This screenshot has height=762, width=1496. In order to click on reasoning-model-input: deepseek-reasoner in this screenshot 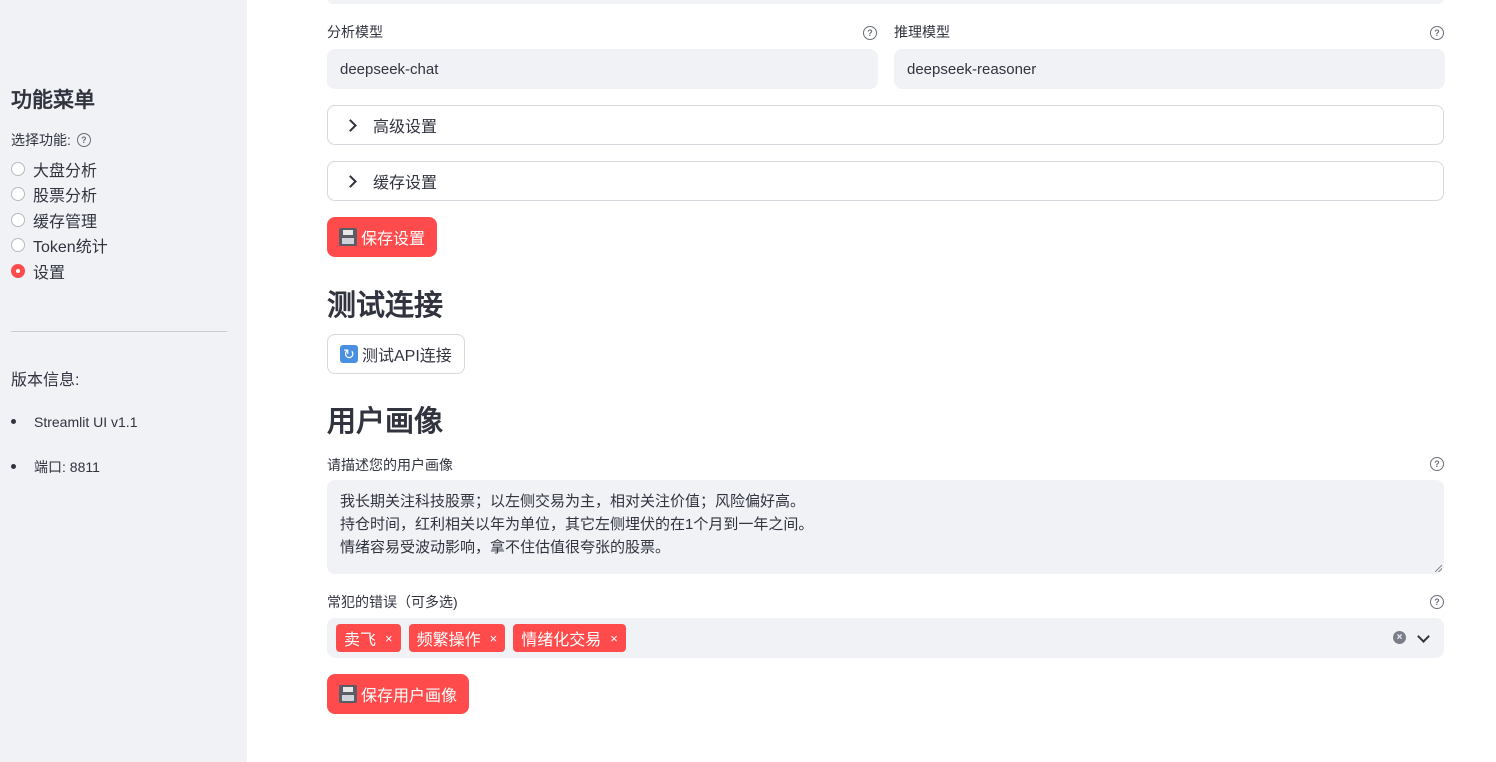, I will do `click(1169, 69)`.